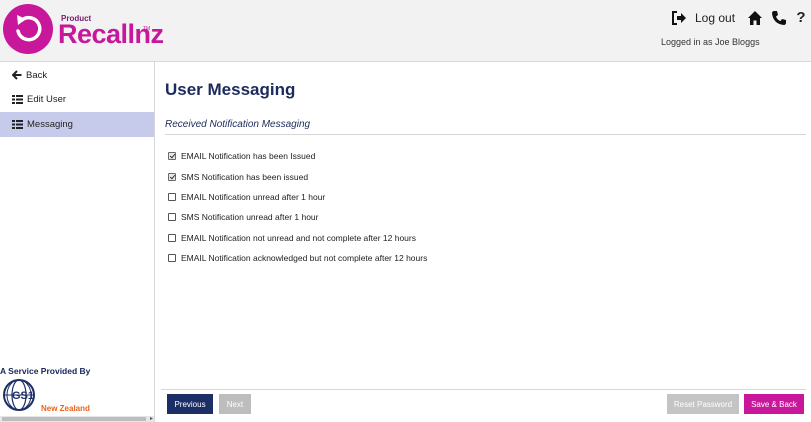  Describe the element at coordinates (47, 99) in the screenshot. I see `sidebar-item-label: Edit User` at that location.